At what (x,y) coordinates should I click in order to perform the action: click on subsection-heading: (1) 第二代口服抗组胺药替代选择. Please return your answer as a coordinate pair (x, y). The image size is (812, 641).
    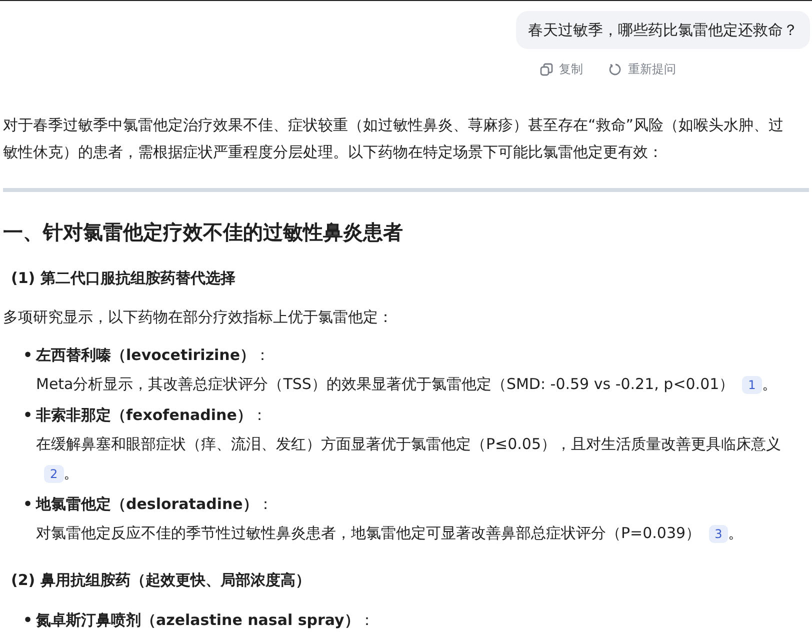
    Looking at the image, I should click on (123, 278).